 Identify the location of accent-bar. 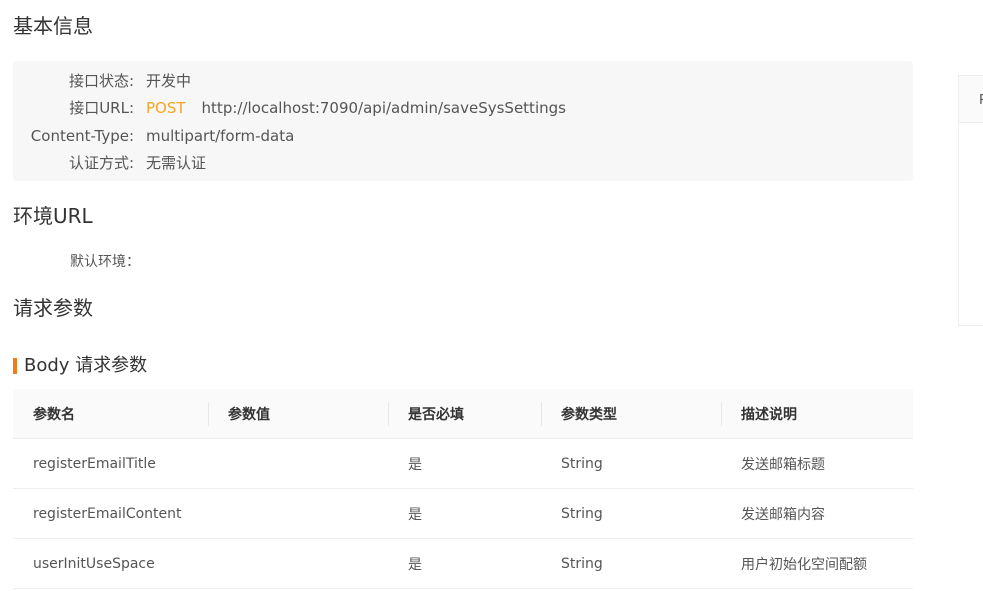
(15, 366).